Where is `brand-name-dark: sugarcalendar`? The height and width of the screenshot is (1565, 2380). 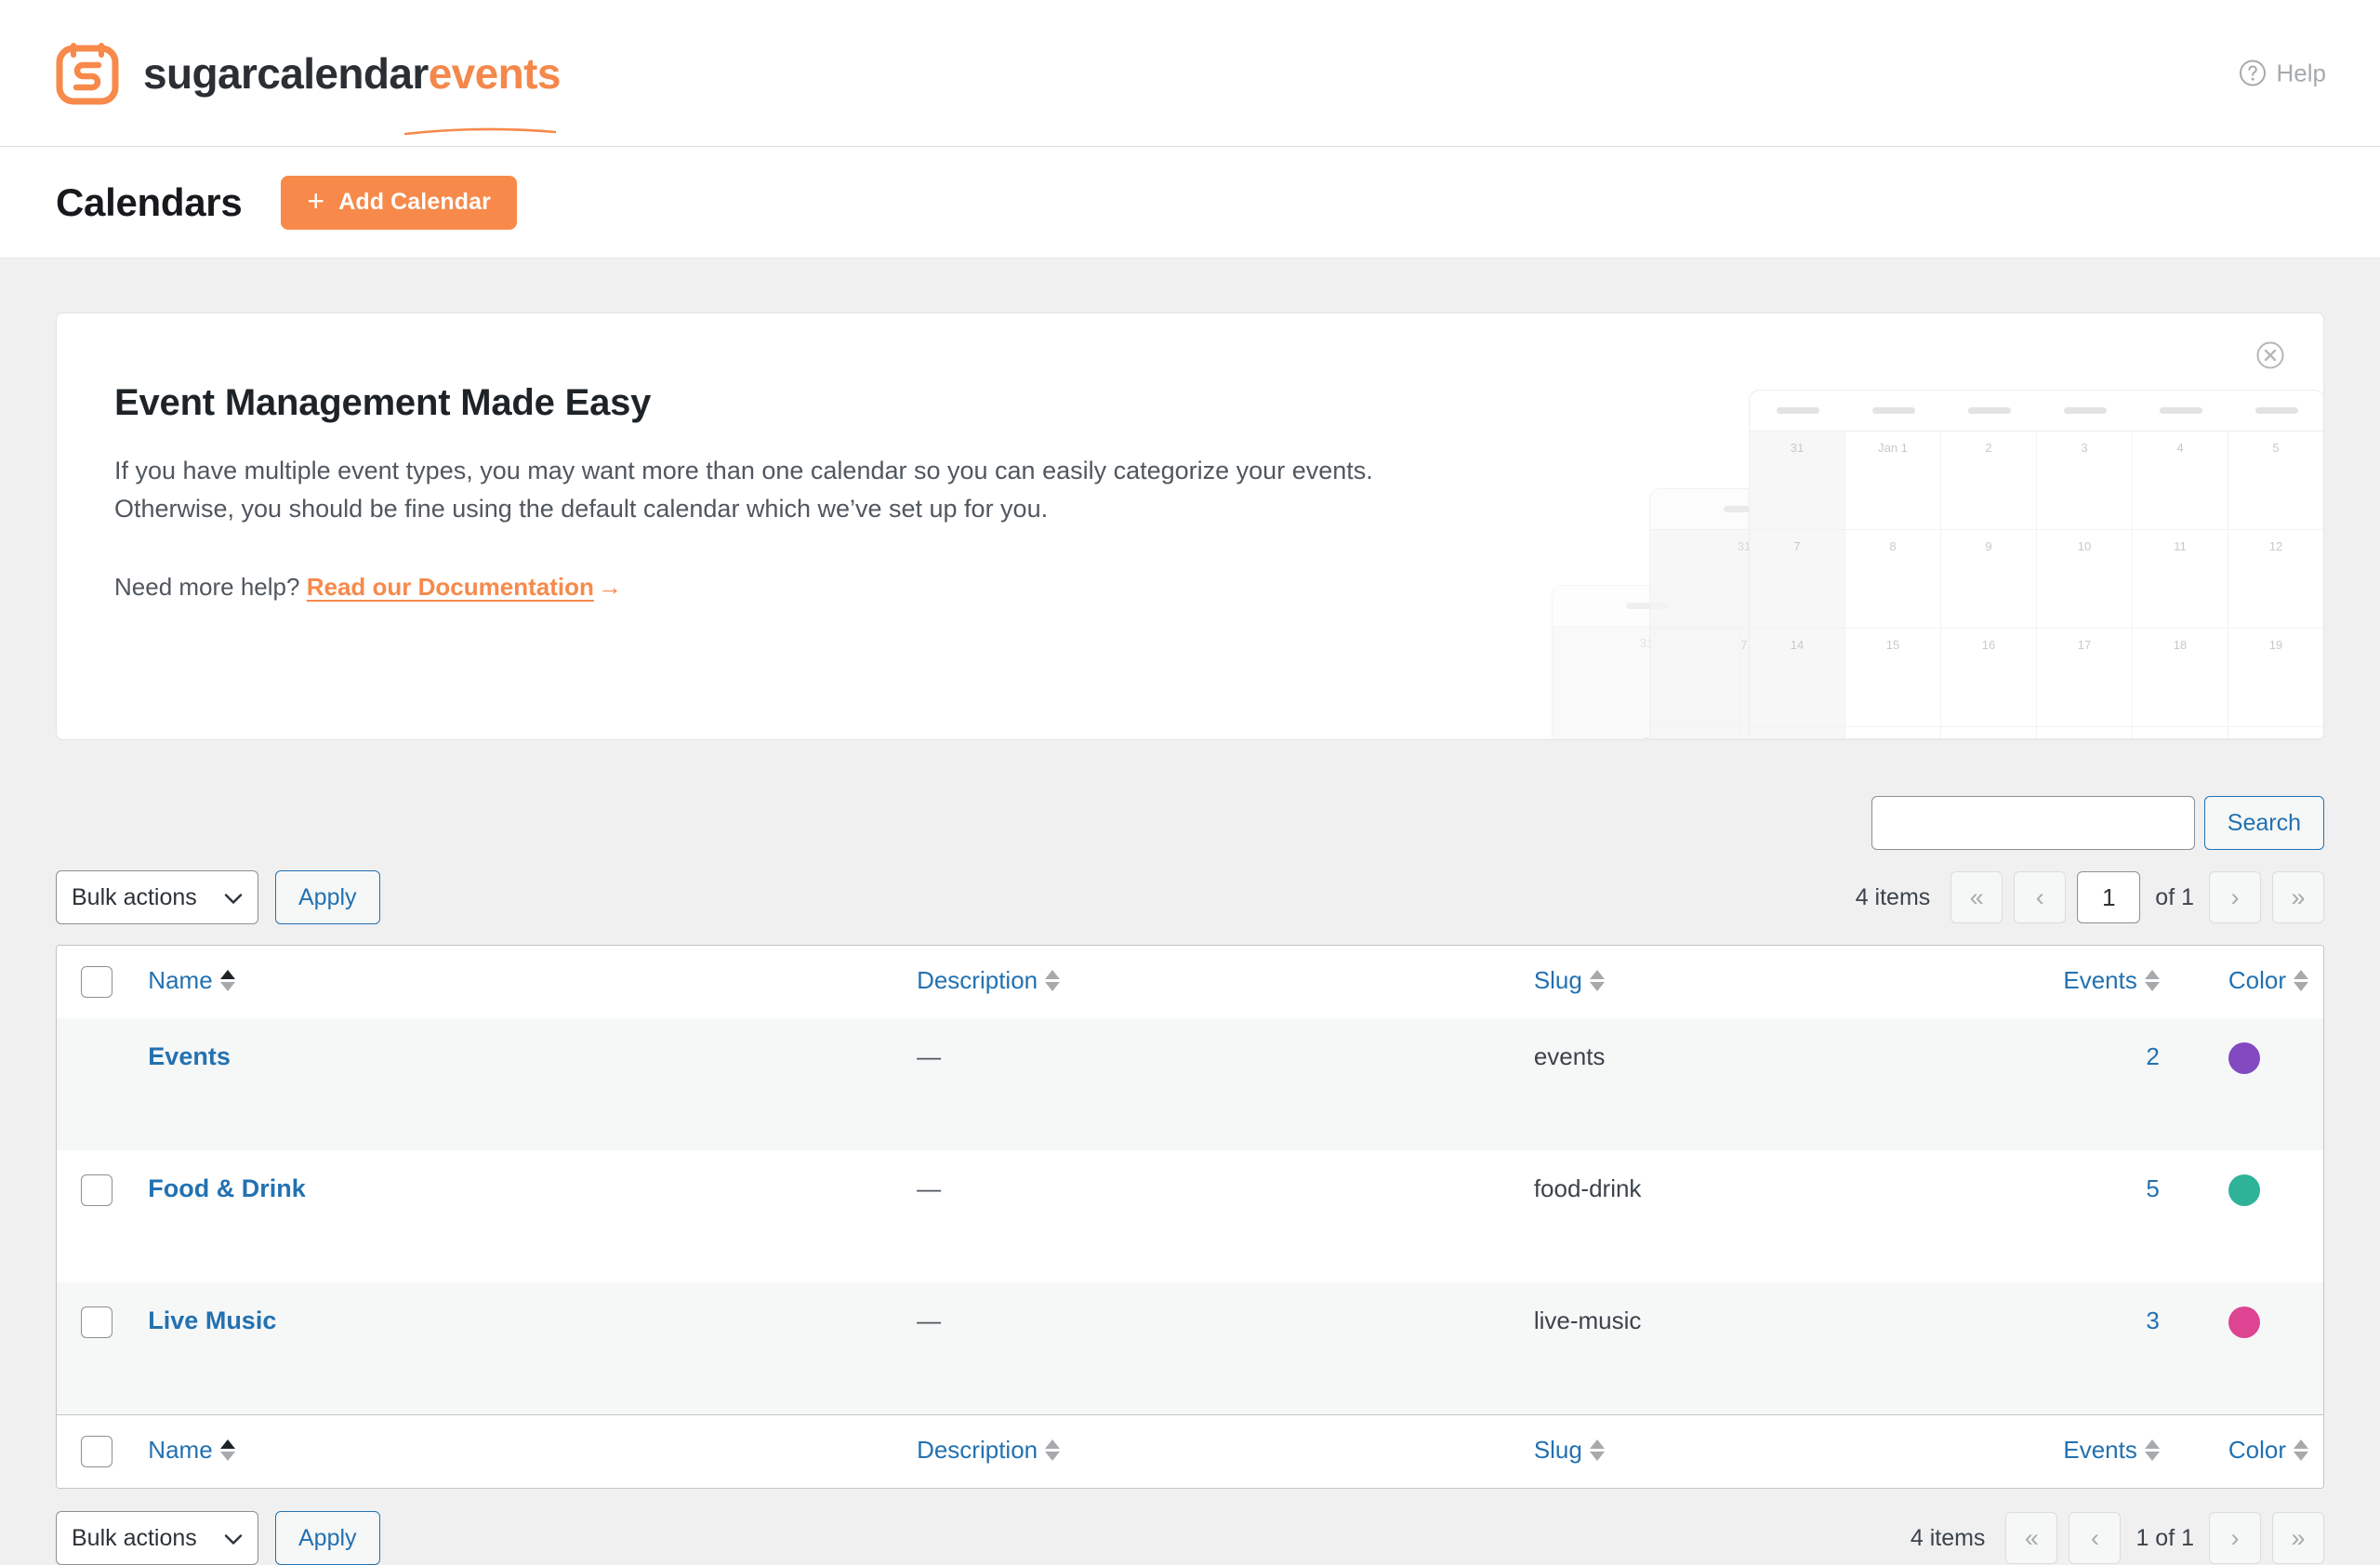
brand-name-dark: sugarcalendar is located at coordinates (286, 73).